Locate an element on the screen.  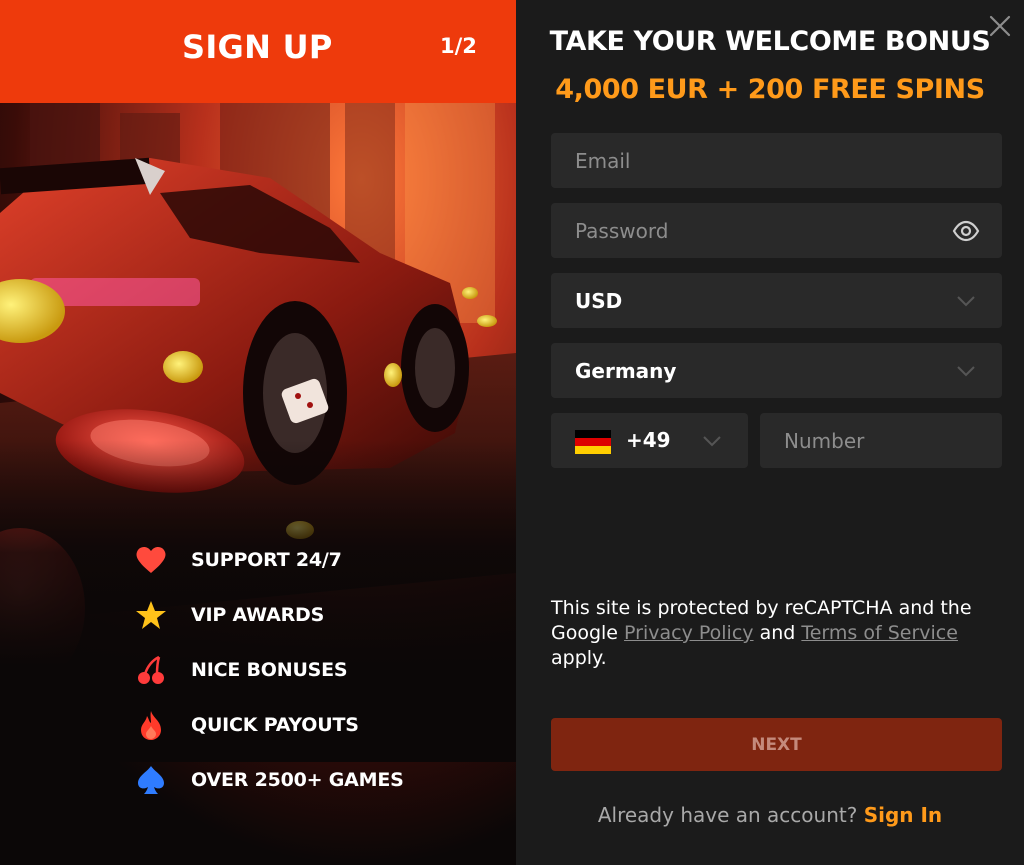
recaptcha-and: and is located at coordinates (777, 633).